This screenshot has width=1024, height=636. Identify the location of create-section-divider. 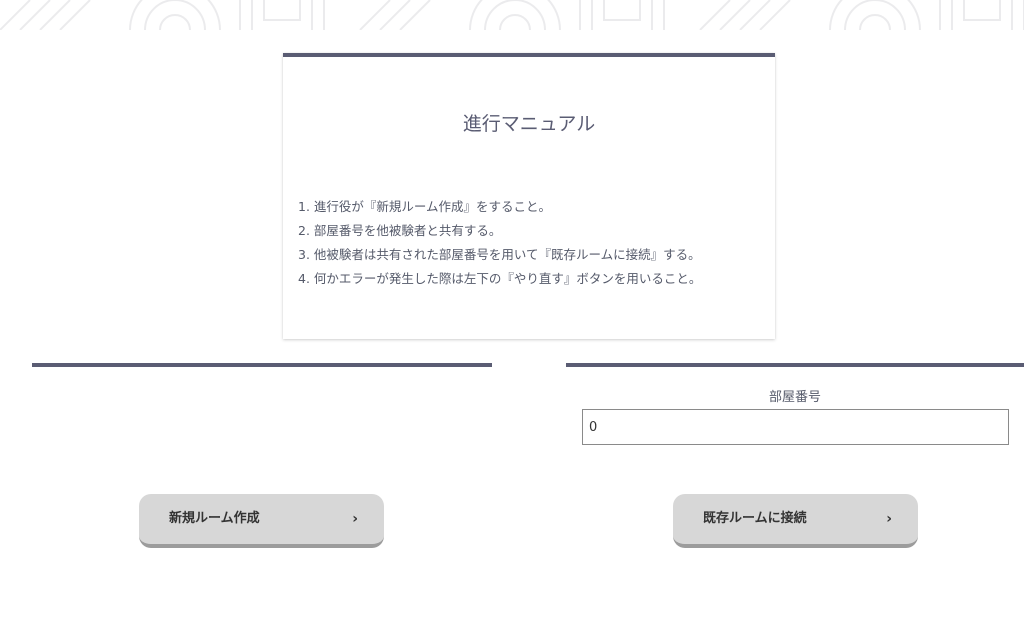
(262, 365).